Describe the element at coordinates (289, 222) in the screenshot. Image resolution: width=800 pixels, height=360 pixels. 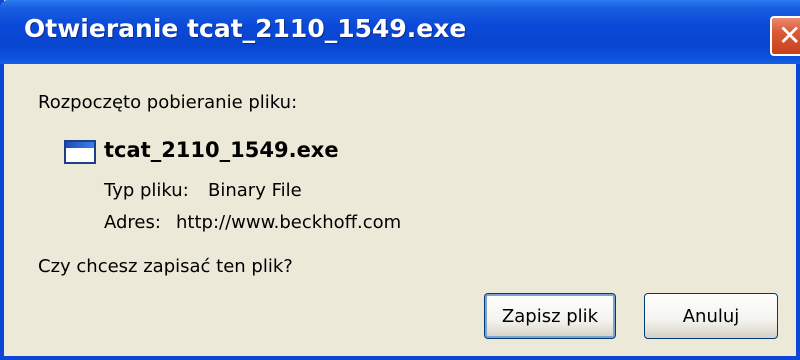
I see `address-value: http://www.beckhoff.com` at that location.